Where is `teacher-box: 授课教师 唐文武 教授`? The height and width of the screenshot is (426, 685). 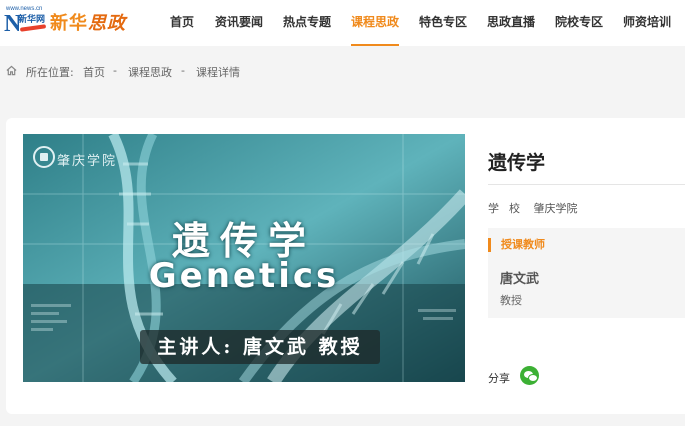
teacher-box: 授课教师 唐文武 教授 is located at coordinates (586, 273).